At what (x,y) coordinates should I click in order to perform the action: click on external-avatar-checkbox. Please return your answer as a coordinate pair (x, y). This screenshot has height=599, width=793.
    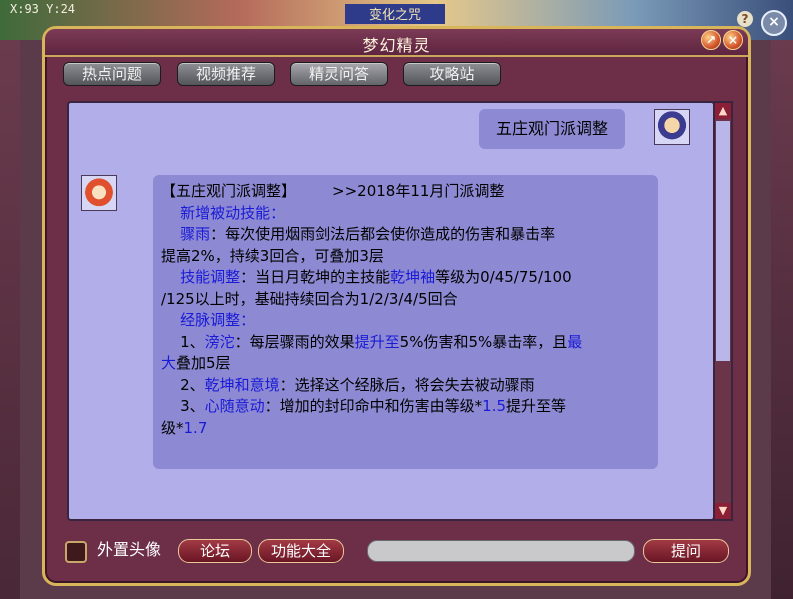
    Looking at the image, I should click on (76, 552).